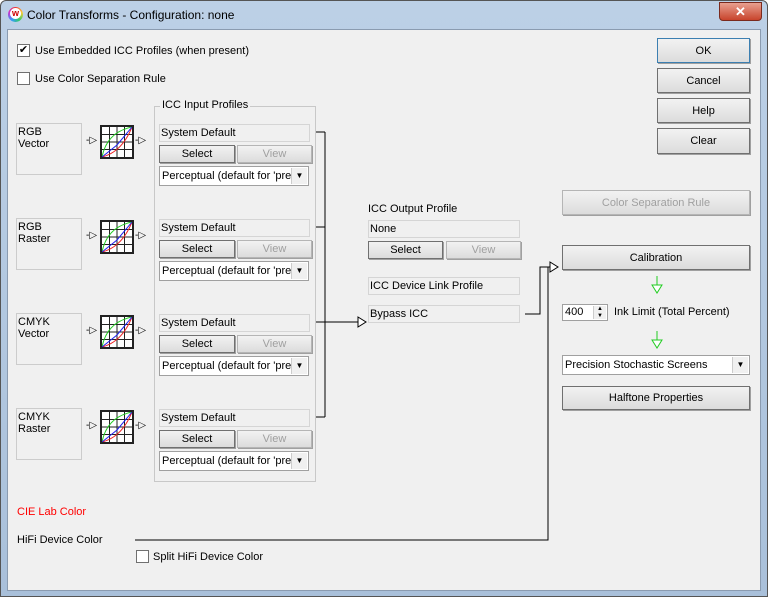 This screenshot has height=597, width=768. Describe the element at coordinates (599, 312) in the screenshot. I see `spin-arrows-icon: ▲ ▼` at that location.